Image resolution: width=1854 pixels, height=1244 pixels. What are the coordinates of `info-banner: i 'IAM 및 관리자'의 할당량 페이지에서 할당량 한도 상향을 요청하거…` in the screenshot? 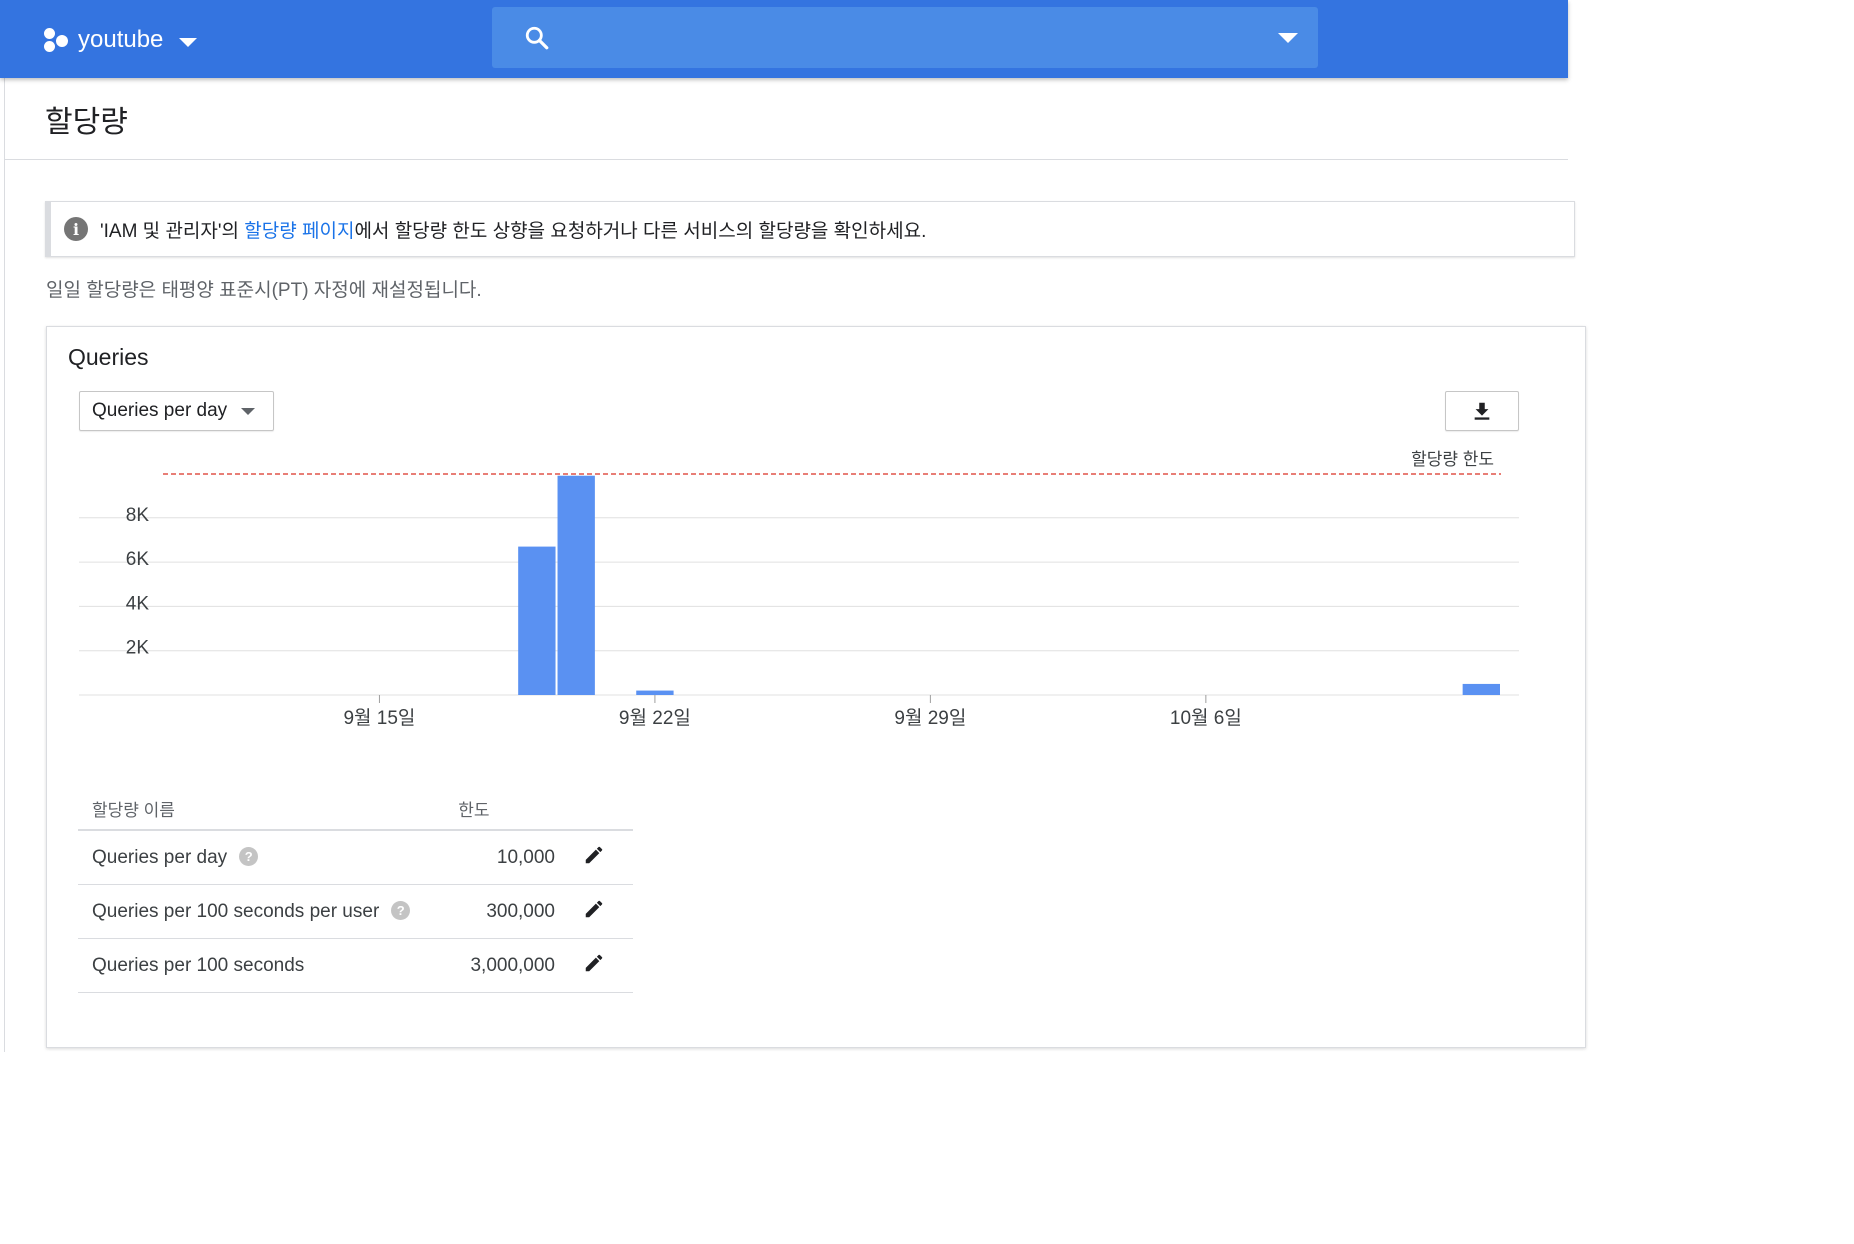 It's located at (810, 229).